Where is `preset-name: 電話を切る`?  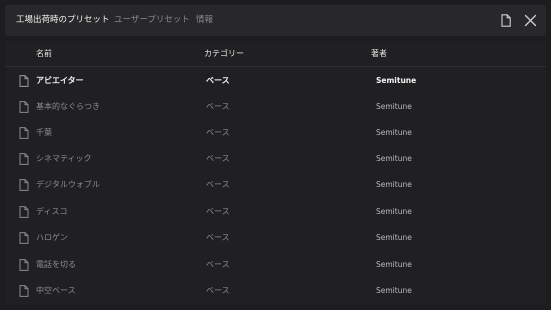
preset-name: 電話を切る is located at coordinates (56, 264).